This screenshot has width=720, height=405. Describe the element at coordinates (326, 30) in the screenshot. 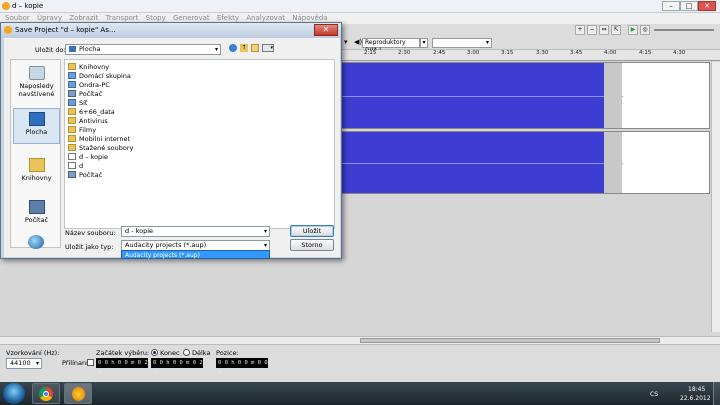

I see `dialog-close-button: ✕` at that location.